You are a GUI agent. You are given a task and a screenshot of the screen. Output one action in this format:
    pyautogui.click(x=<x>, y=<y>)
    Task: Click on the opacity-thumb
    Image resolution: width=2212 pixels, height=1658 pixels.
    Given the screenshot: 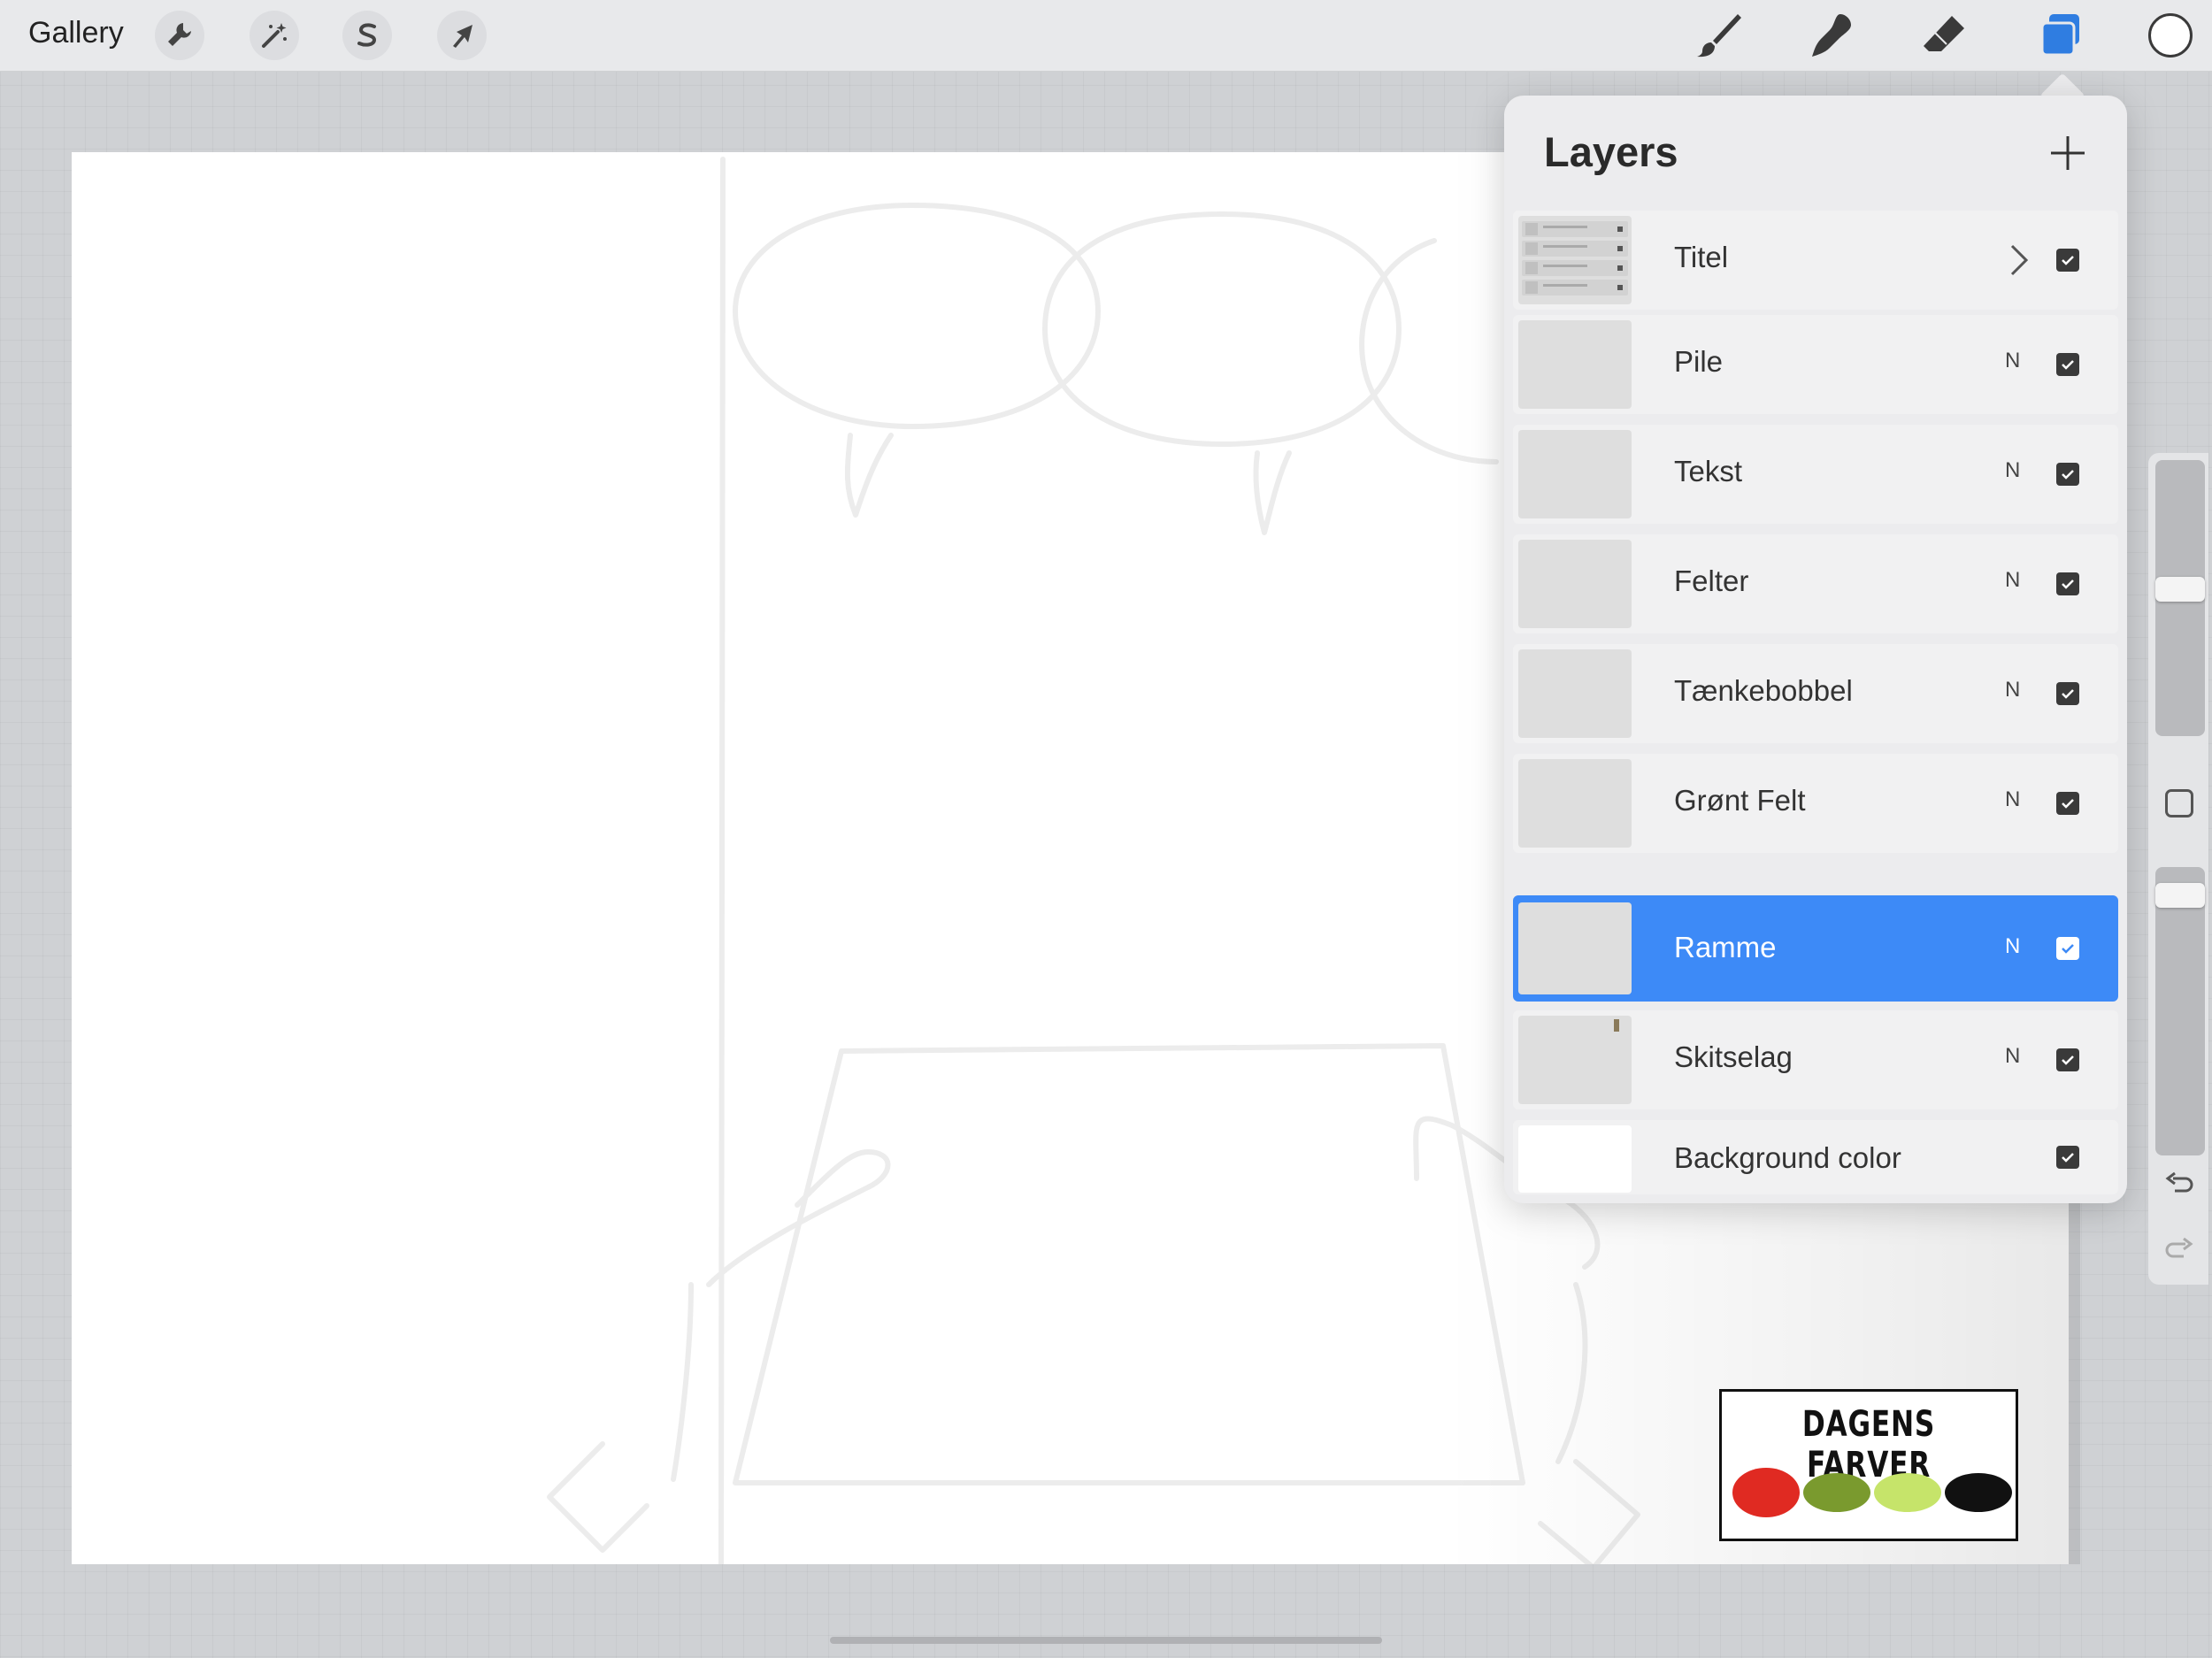 What is the action you would take?
    pyautogui.click(x=2180, y=895)
    